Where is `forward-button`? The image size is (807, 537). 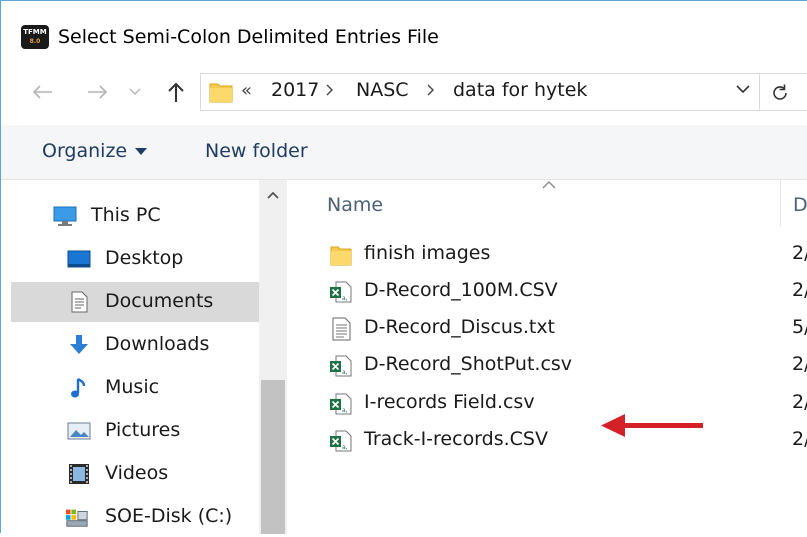 forward-button is located at coordinates (98, 92).